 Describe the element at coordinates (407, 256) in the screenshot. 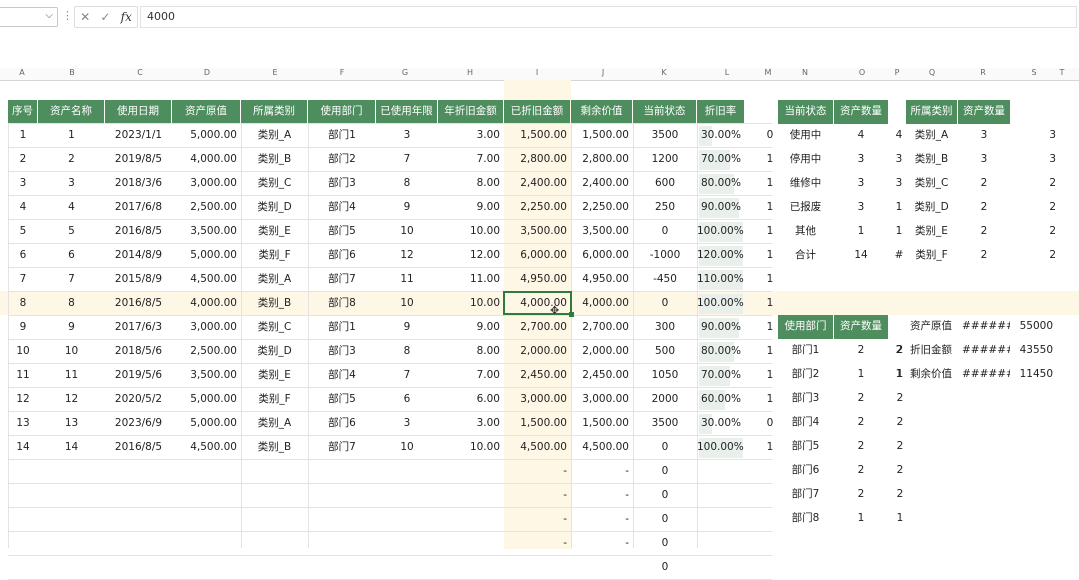

I see `table-cell: 12` at that location.